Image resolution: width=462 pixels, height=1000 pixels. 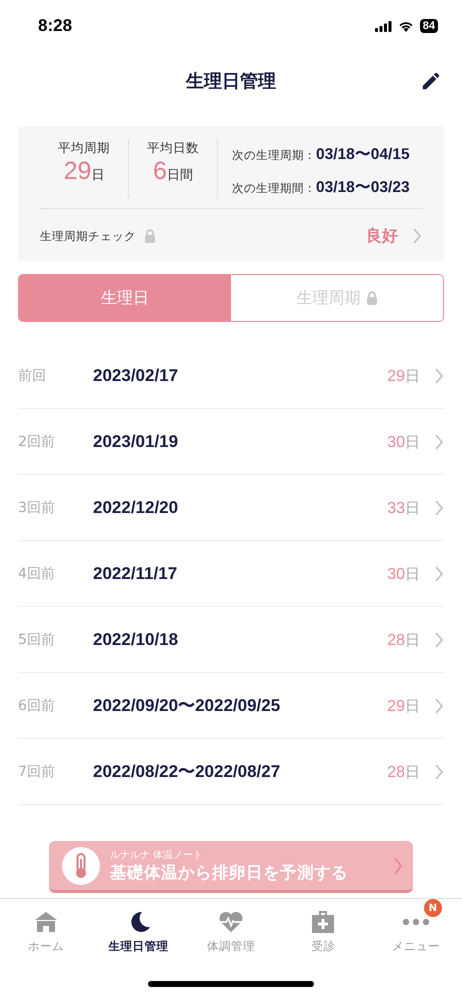 What do you see at coordinates (37, 771) in the screenshot?
I see `row-label: 7回前` at bounding box center [37, 771].